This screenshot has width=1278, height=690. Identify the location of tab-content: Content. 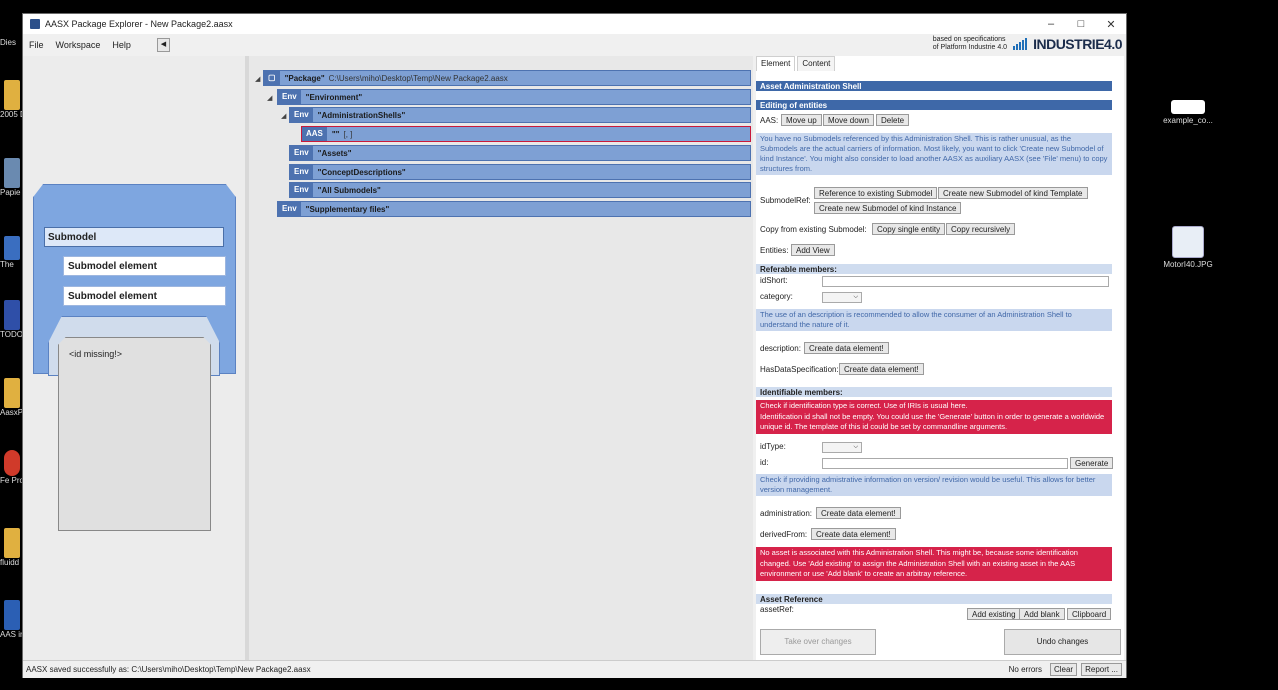
(816, 63).